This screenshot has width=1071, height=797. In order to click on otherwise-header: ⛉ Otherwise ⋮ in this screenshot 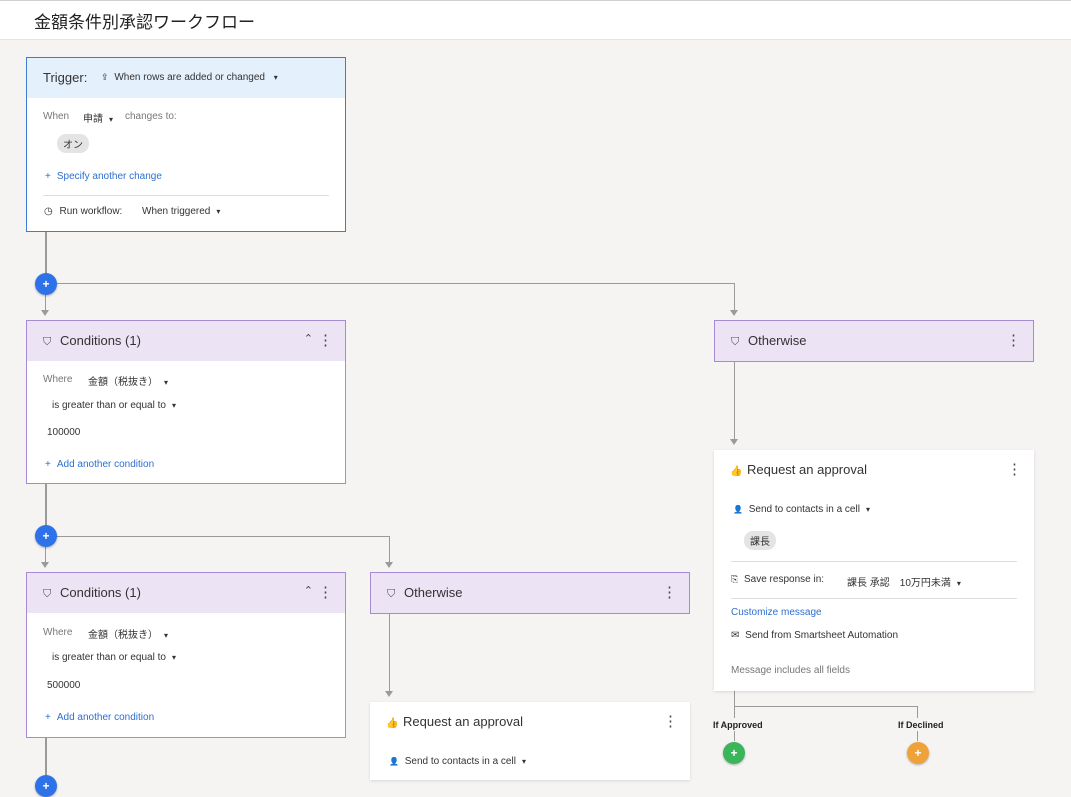, I will do `click(530, 593)`.